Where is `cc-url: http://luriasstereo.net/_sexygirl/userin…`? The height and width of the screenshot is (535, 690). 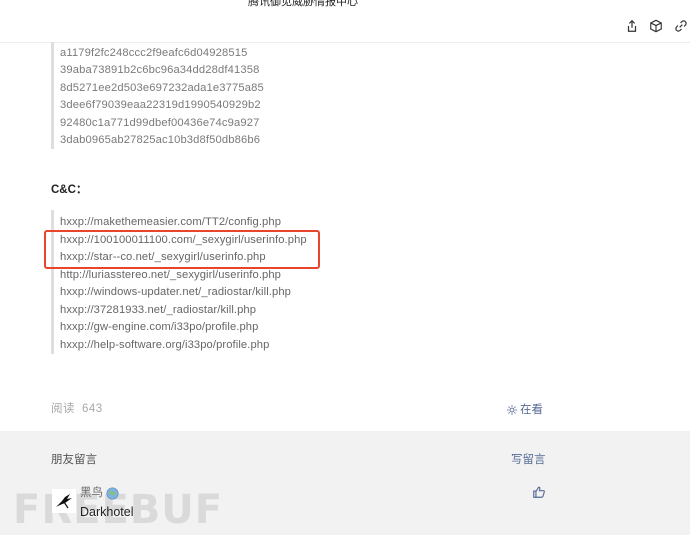 cc-url: http://luriasstereo.net/_sexygirl/userin… is located at coordinates (171, 274).